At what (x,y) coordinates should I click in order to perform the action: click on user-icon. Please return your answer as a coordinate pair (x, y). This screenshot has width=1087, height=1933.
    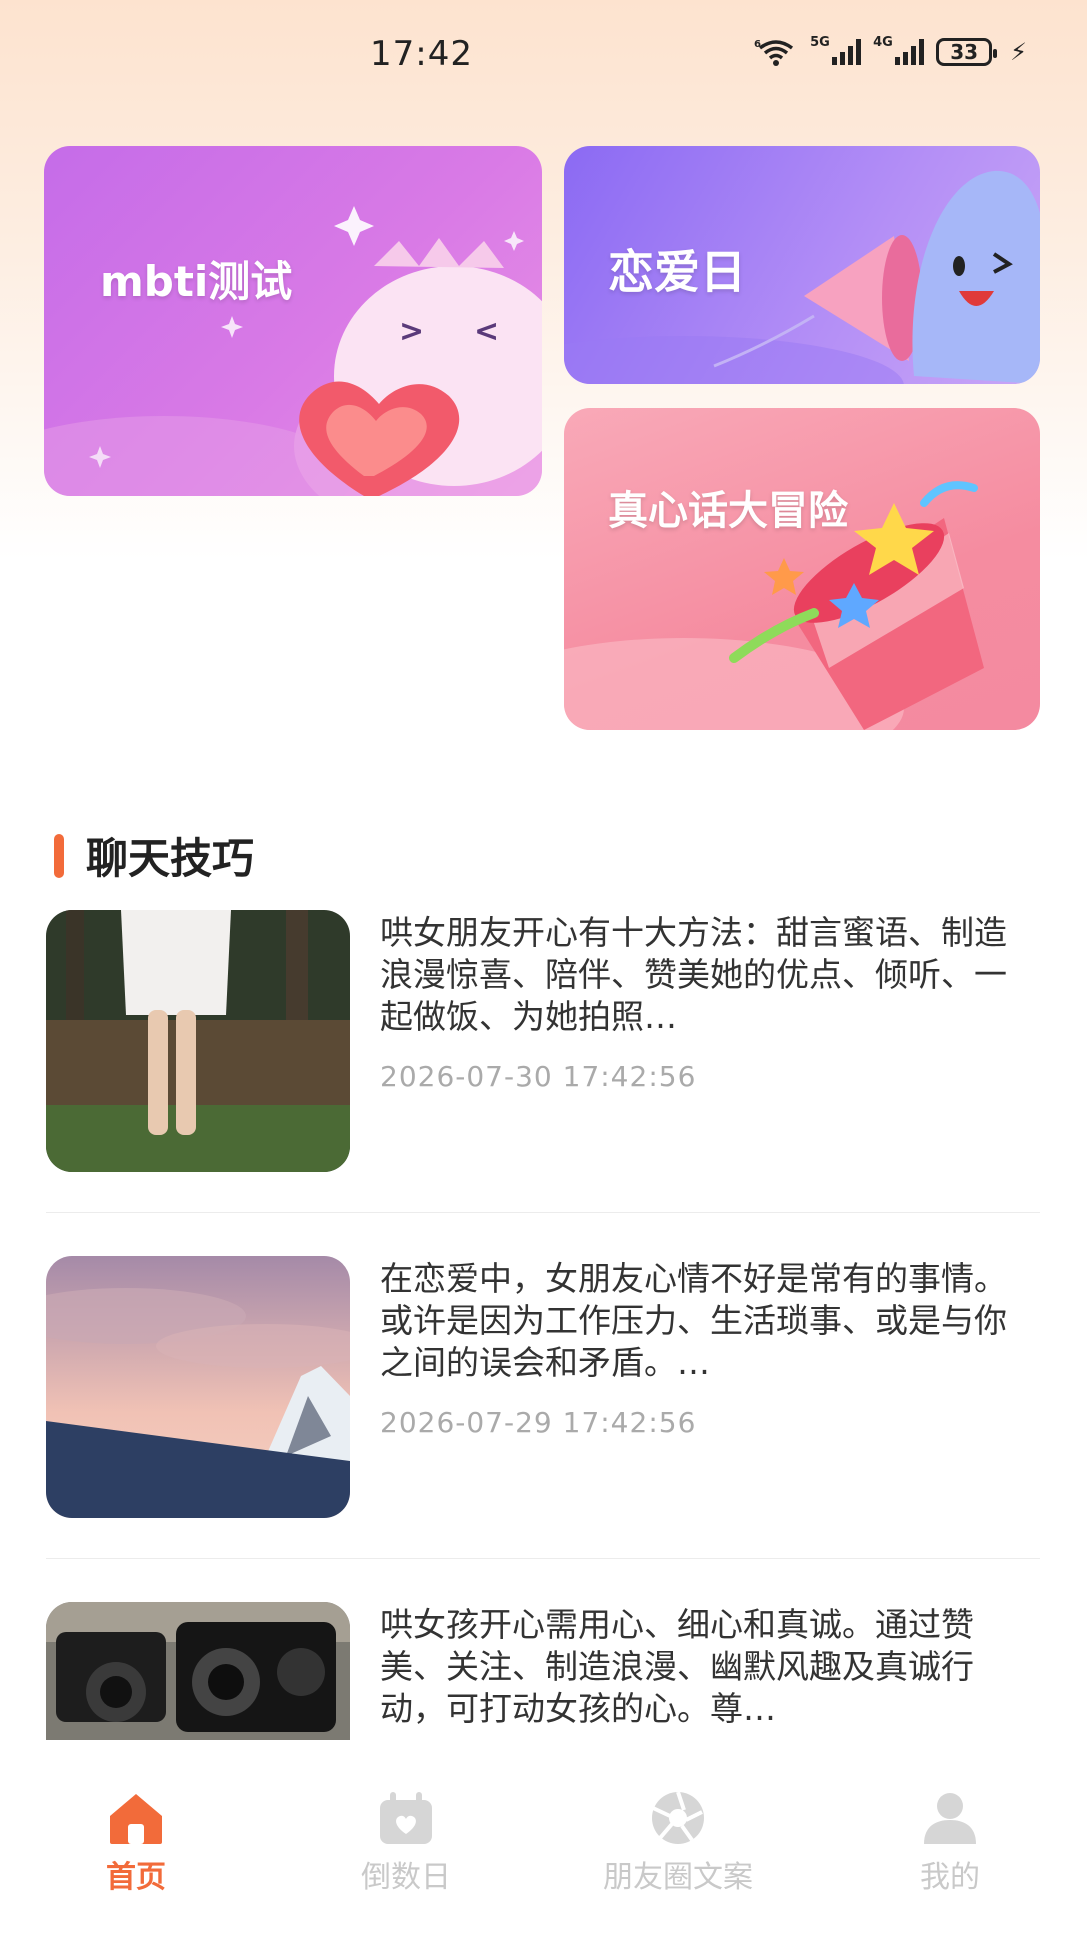
    Looking at the image, I should click on (950, 1818).